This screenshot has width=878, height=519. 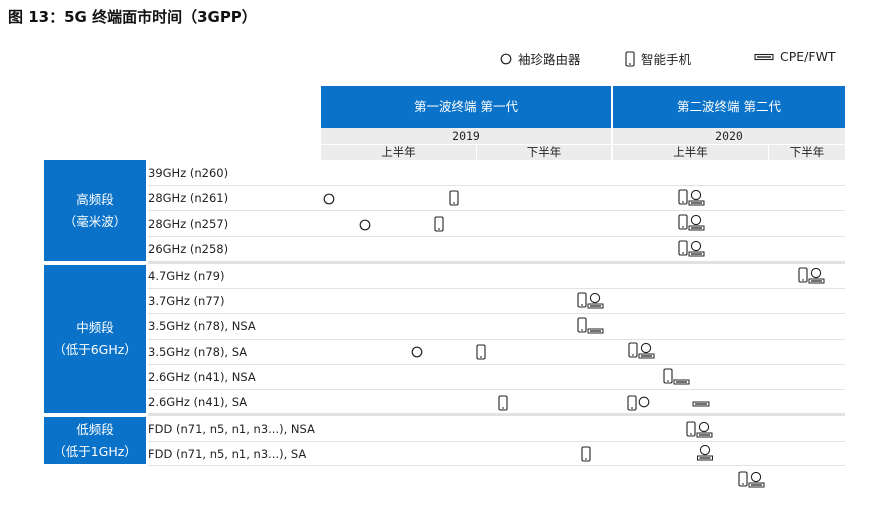 I want to click on row-label-39ghz-n260: 39GHz (n260), so click(x=188, y=173).